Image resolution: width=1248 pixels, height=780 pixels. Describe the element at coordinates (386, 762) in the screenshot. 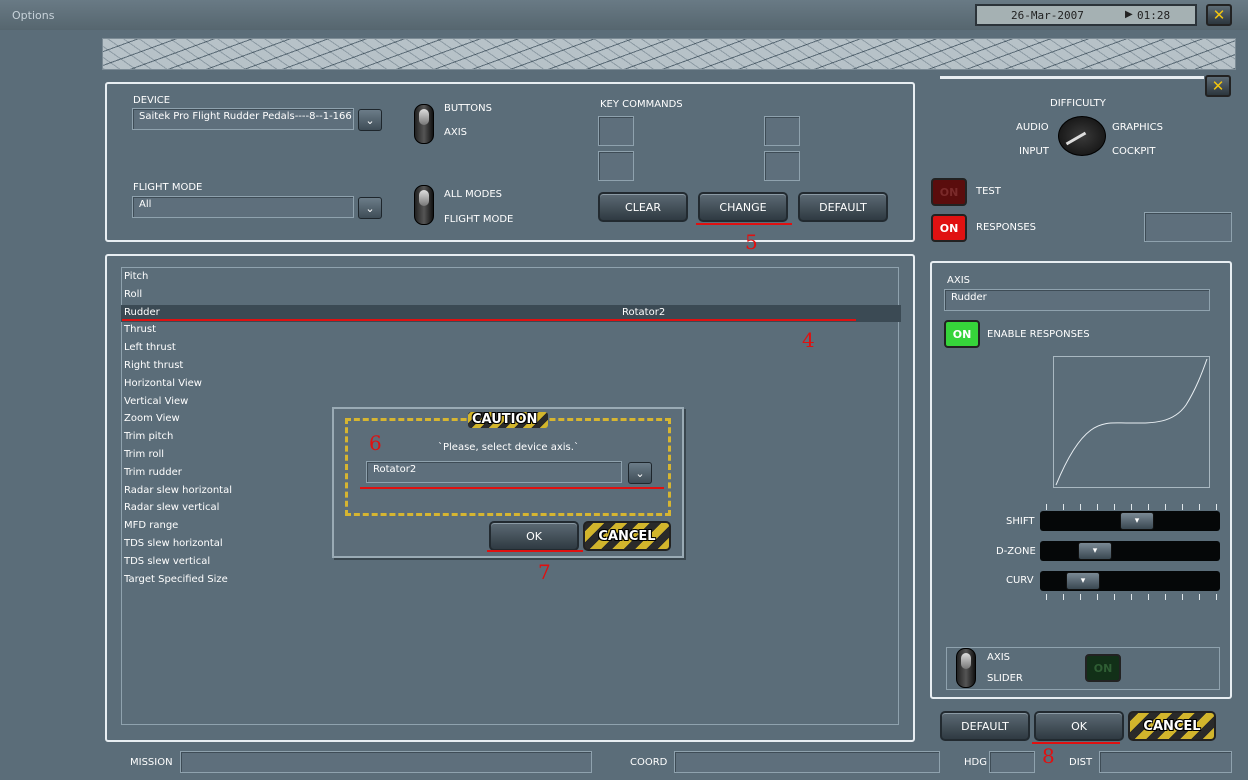

I see `mission-field` at that location.